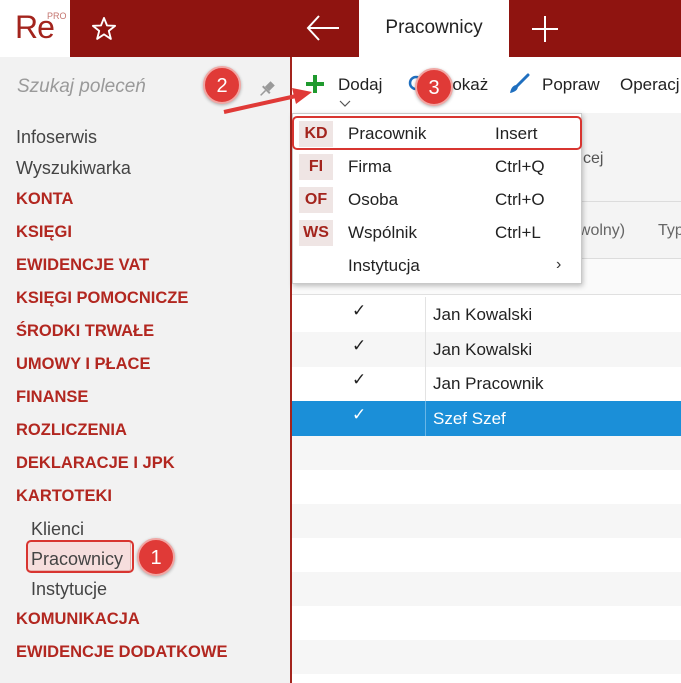 The height and width of the screenshot is (683, 681). Describe the element at coordinates (518, 232) in the screenshot. I see `menu-shortcut: Ctrl+L` at that location.